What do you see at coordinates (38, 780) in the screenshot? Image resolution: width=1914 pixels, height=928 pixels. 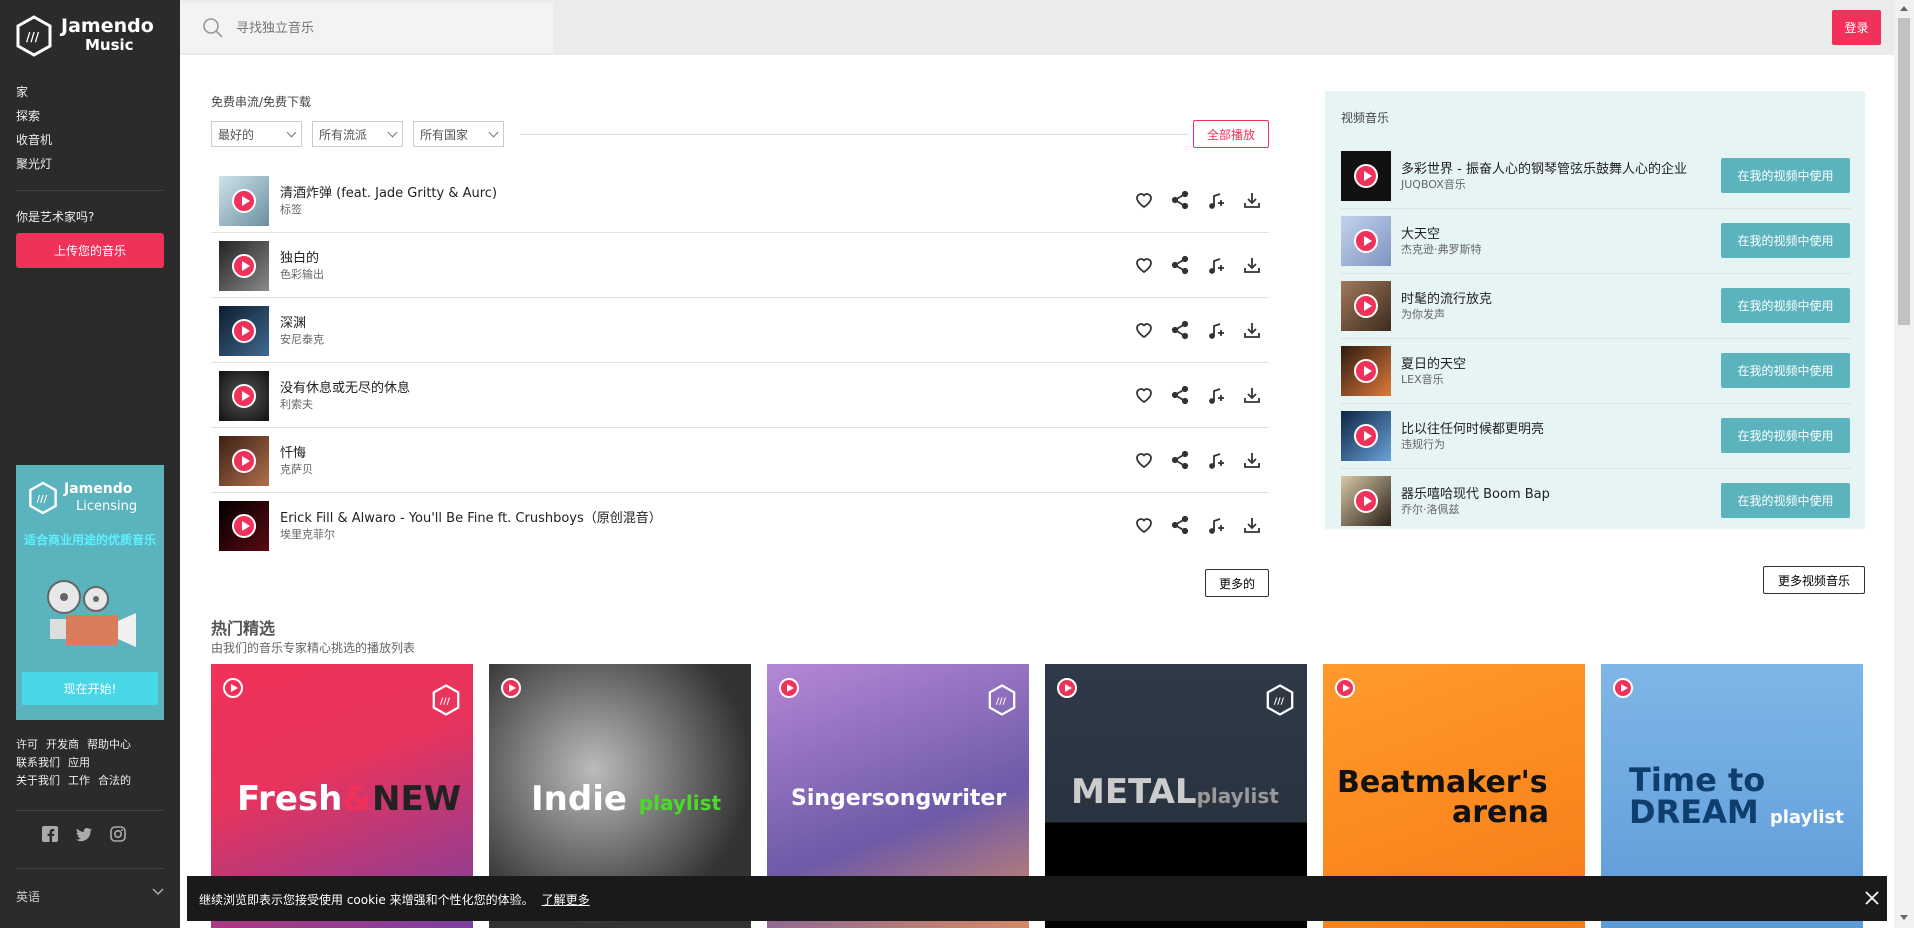 I see `footer-link-about: 关于我们` at bounding box center [38, 780].